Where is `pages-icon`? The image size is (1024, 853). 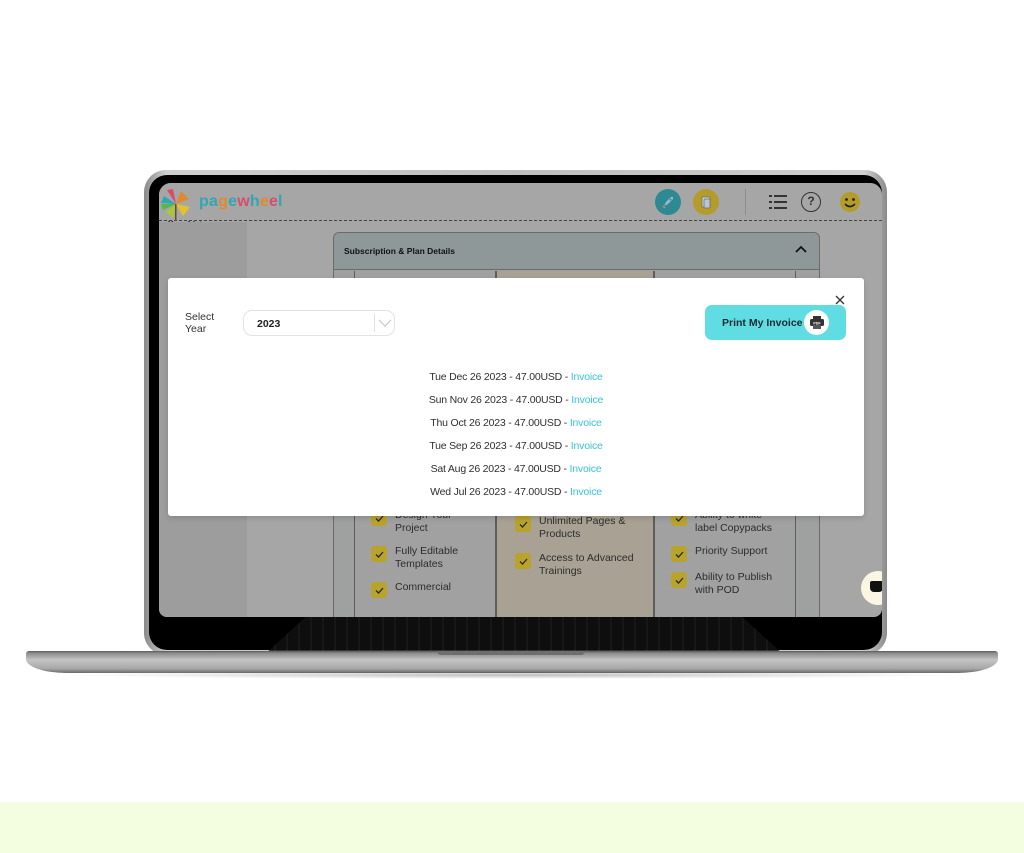
pages-icon is located at coordinates (706, 202).